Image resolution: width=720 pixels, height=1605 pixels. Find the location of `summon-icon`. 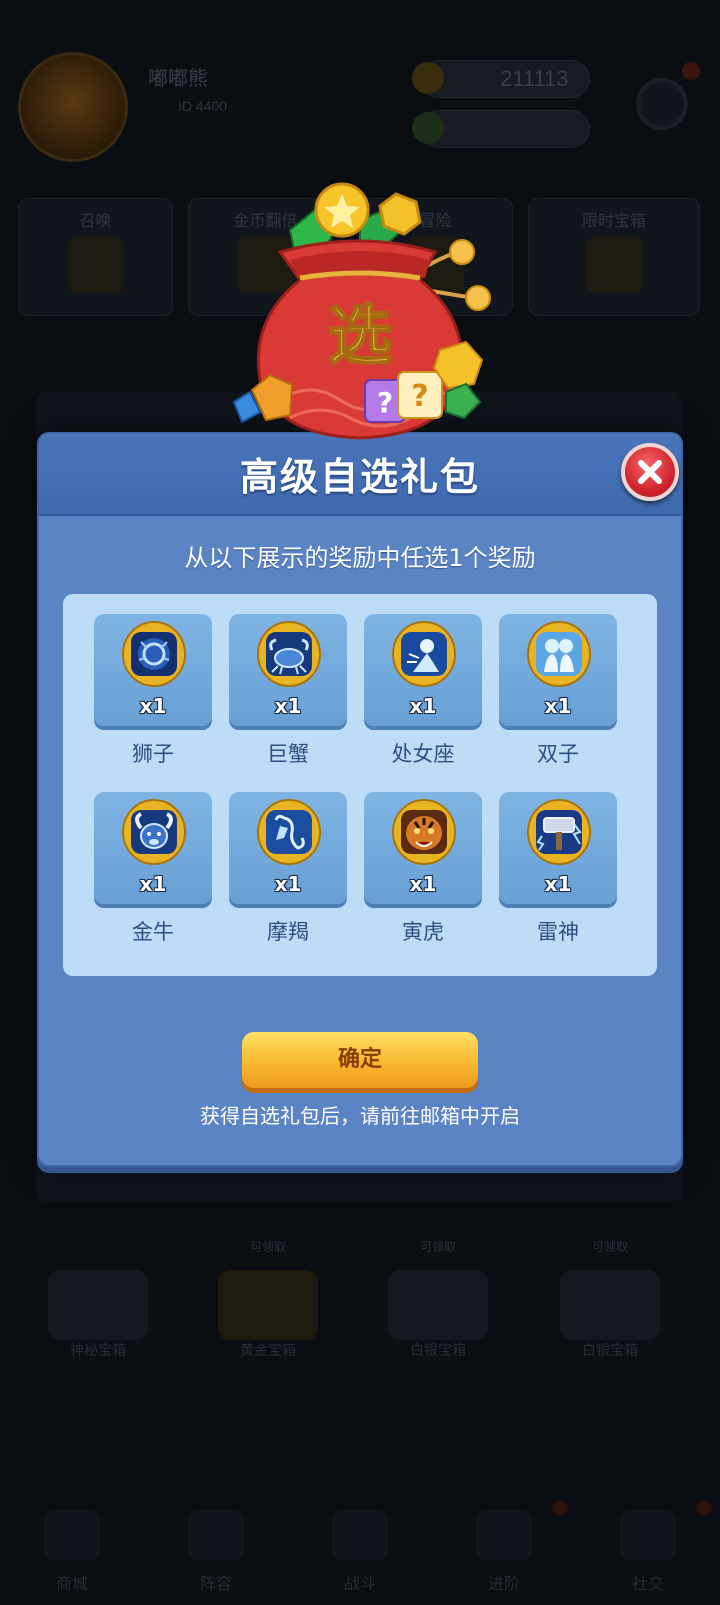

summon-icon is located at coordinates (95, 265).